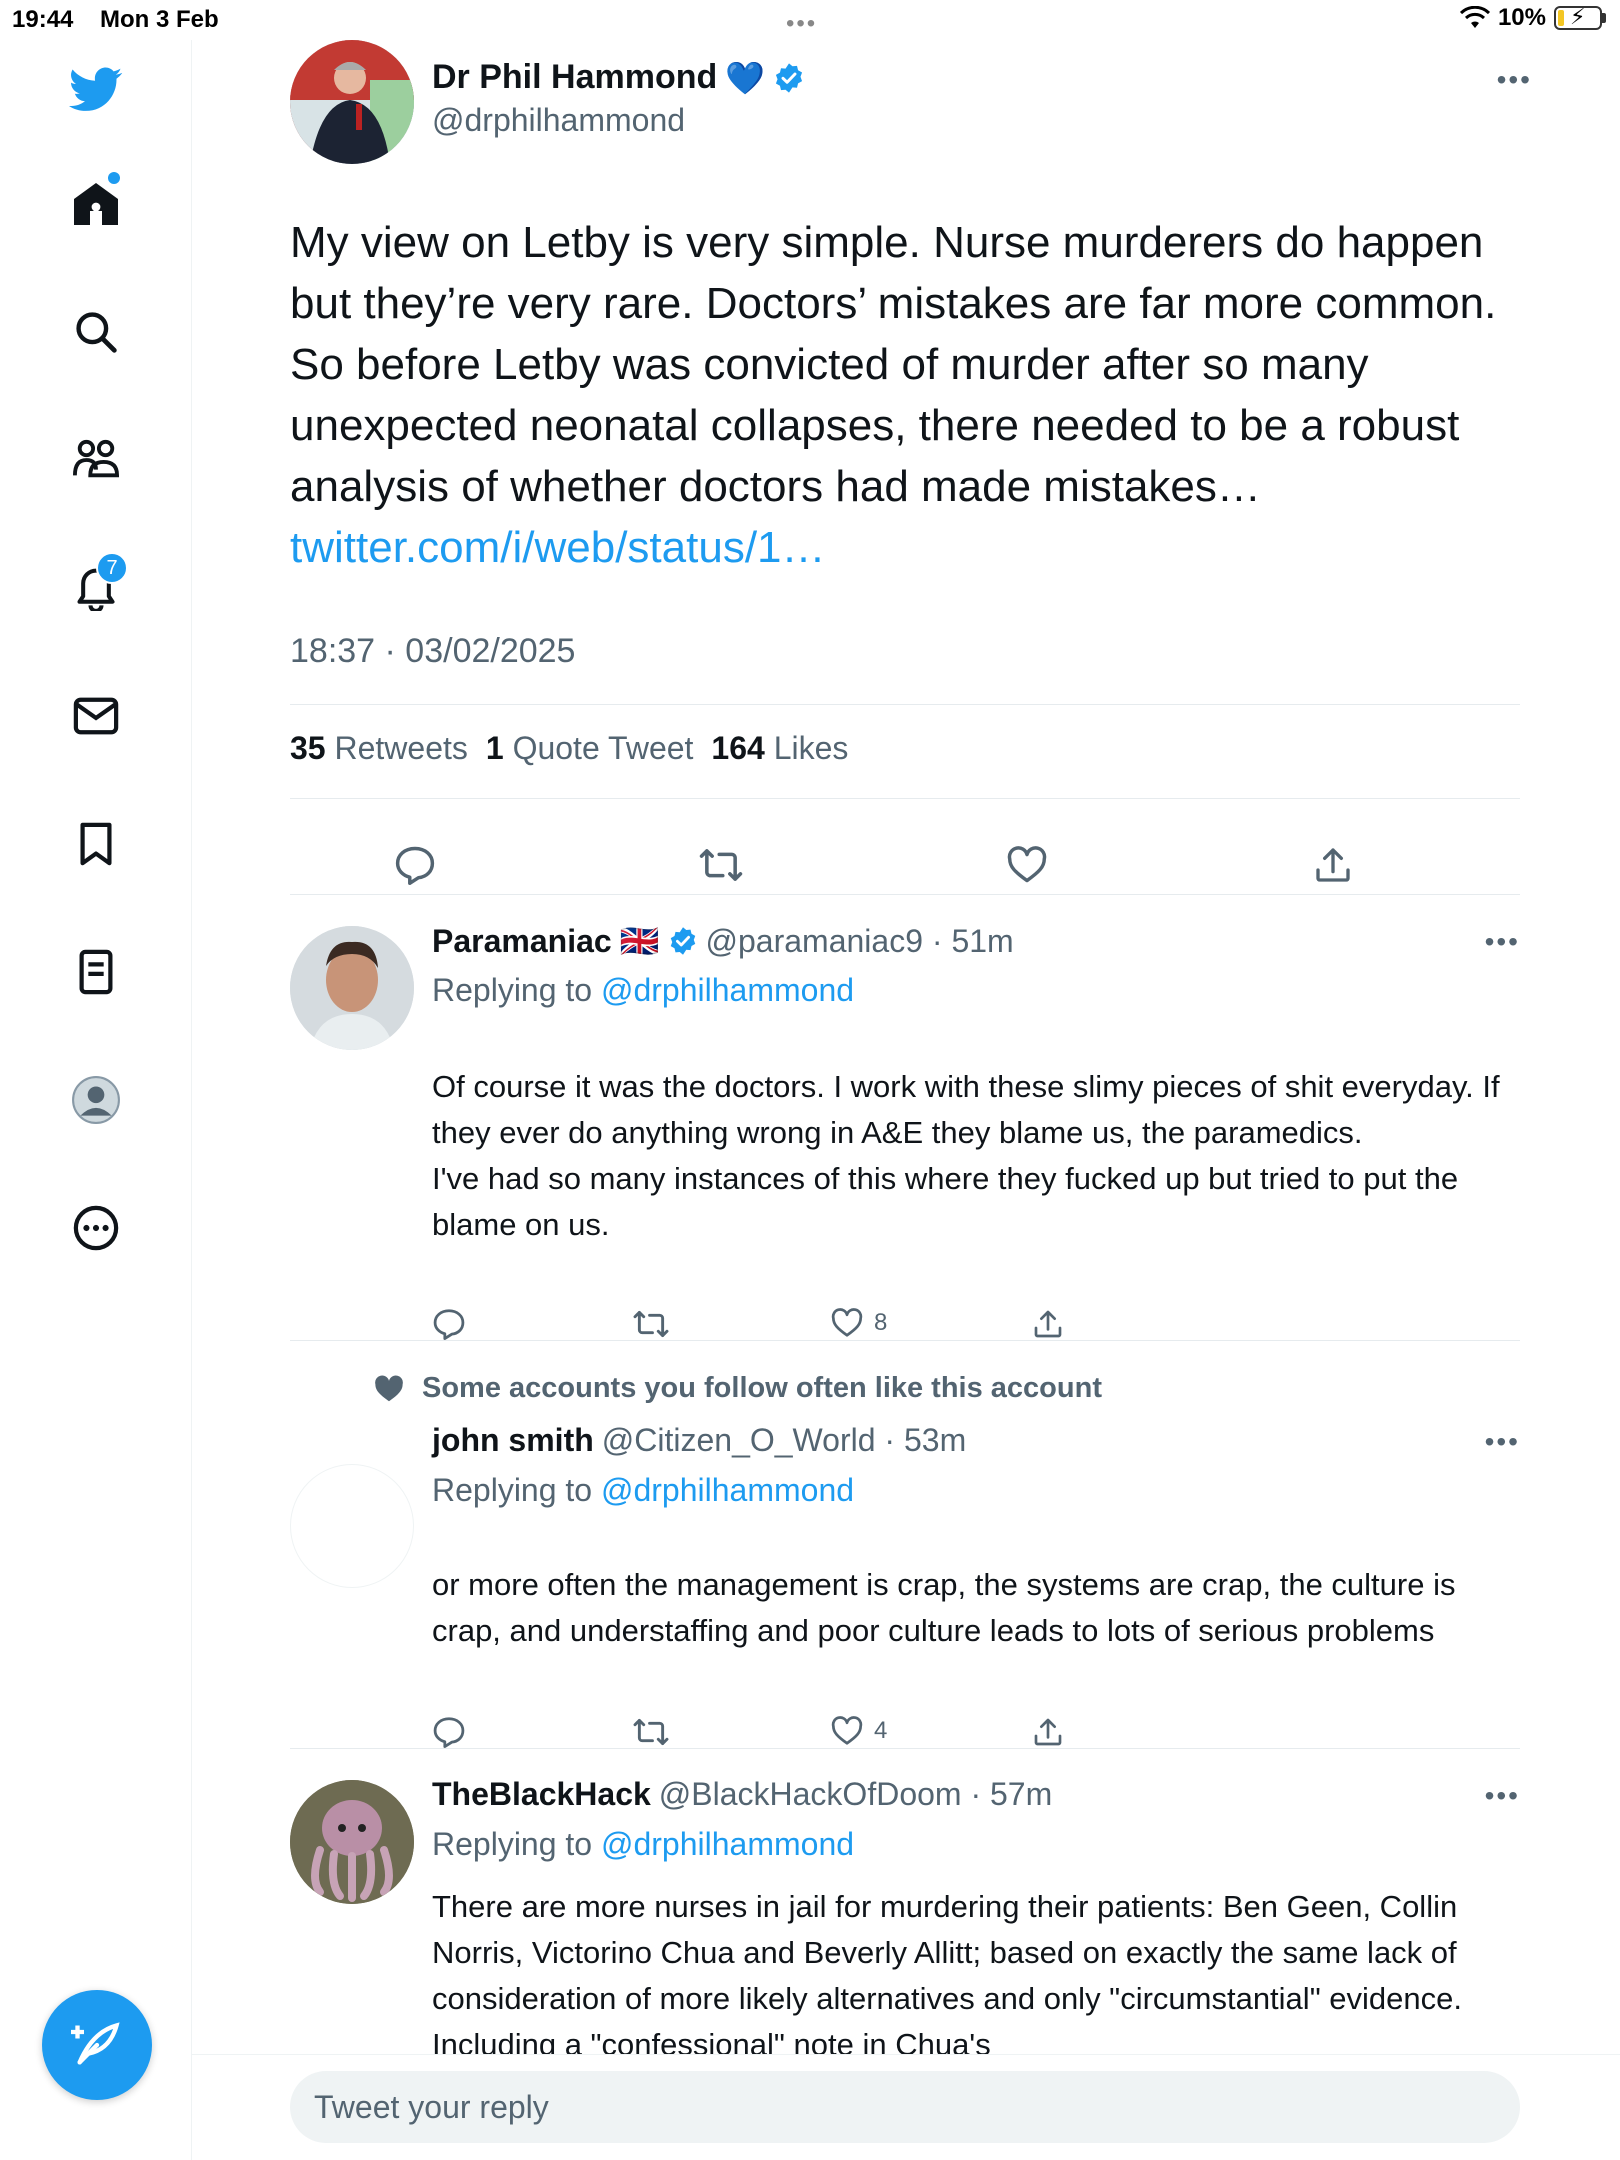 This screenshot has height=2160, width=1620. I want to click on messages-icon, so click(96, 716).